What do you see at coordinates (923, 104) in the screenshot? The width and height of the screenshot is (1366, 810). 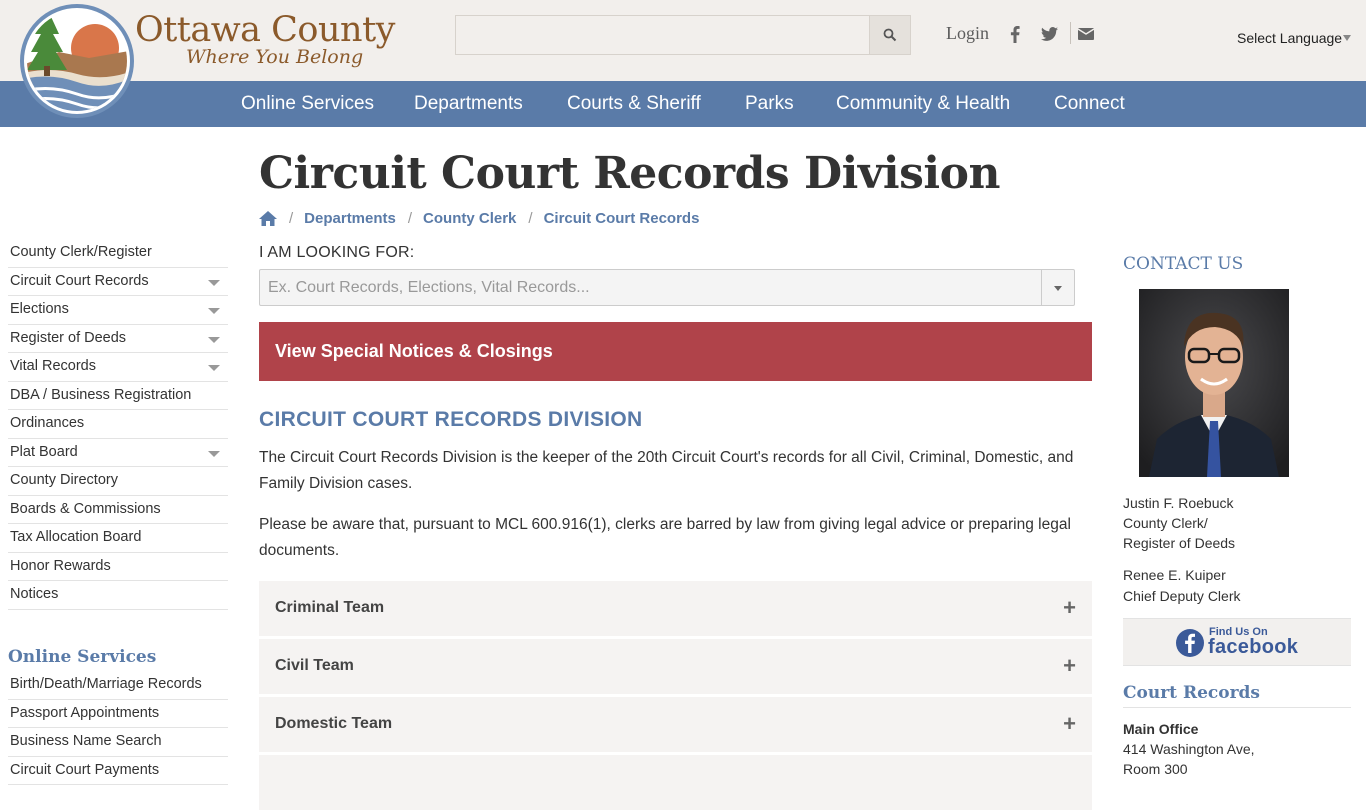 I see `nav-community-health: Community & Health` at bounding box center [923, 104].